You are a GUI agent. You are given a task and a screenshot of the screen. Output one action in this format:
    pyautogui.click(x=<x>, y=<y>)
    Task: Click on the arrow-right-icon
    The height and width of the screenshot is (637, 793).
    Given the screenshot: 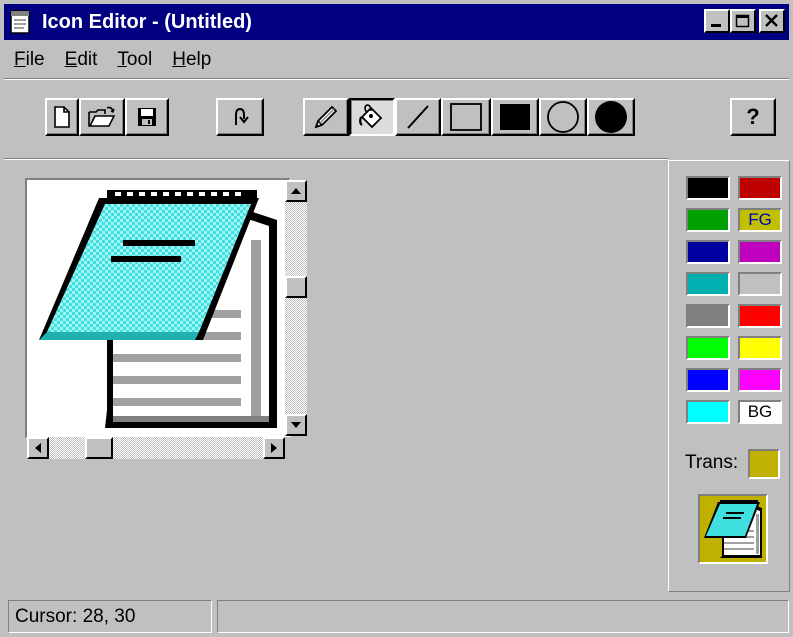 What is the action you would take?
    pyautogui.click(x=274, y=448)
    